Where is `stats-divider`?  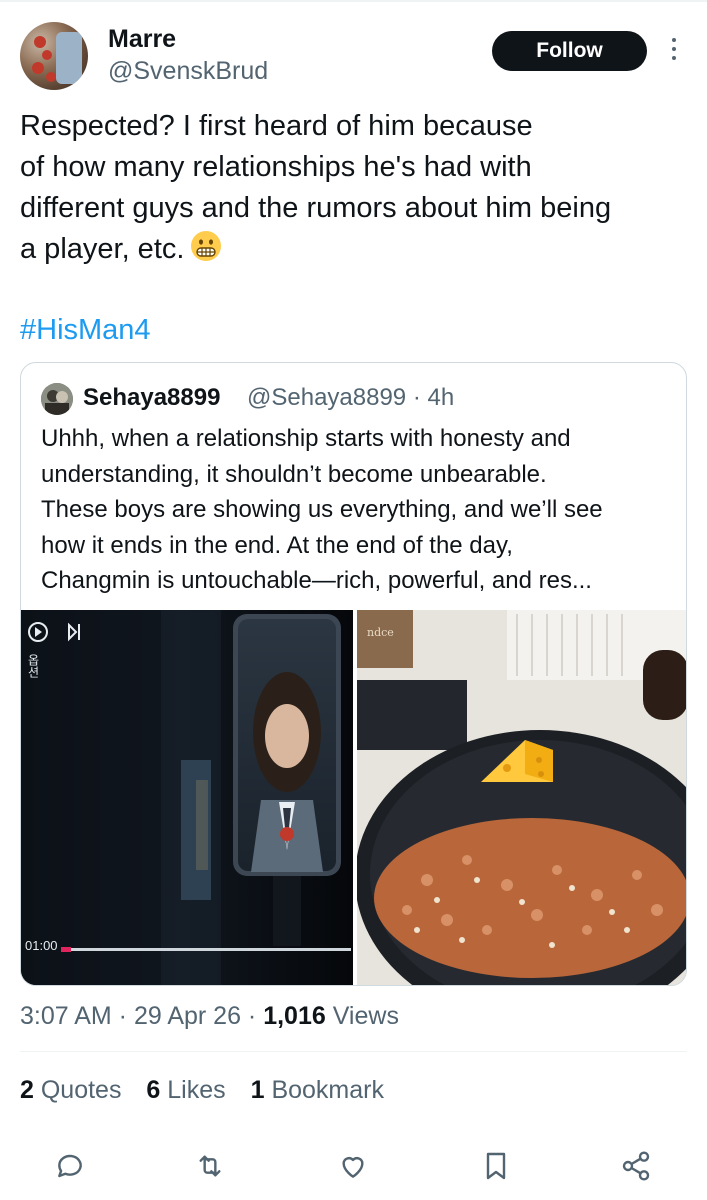 stats-divider is located at coordinates (353, 1051).